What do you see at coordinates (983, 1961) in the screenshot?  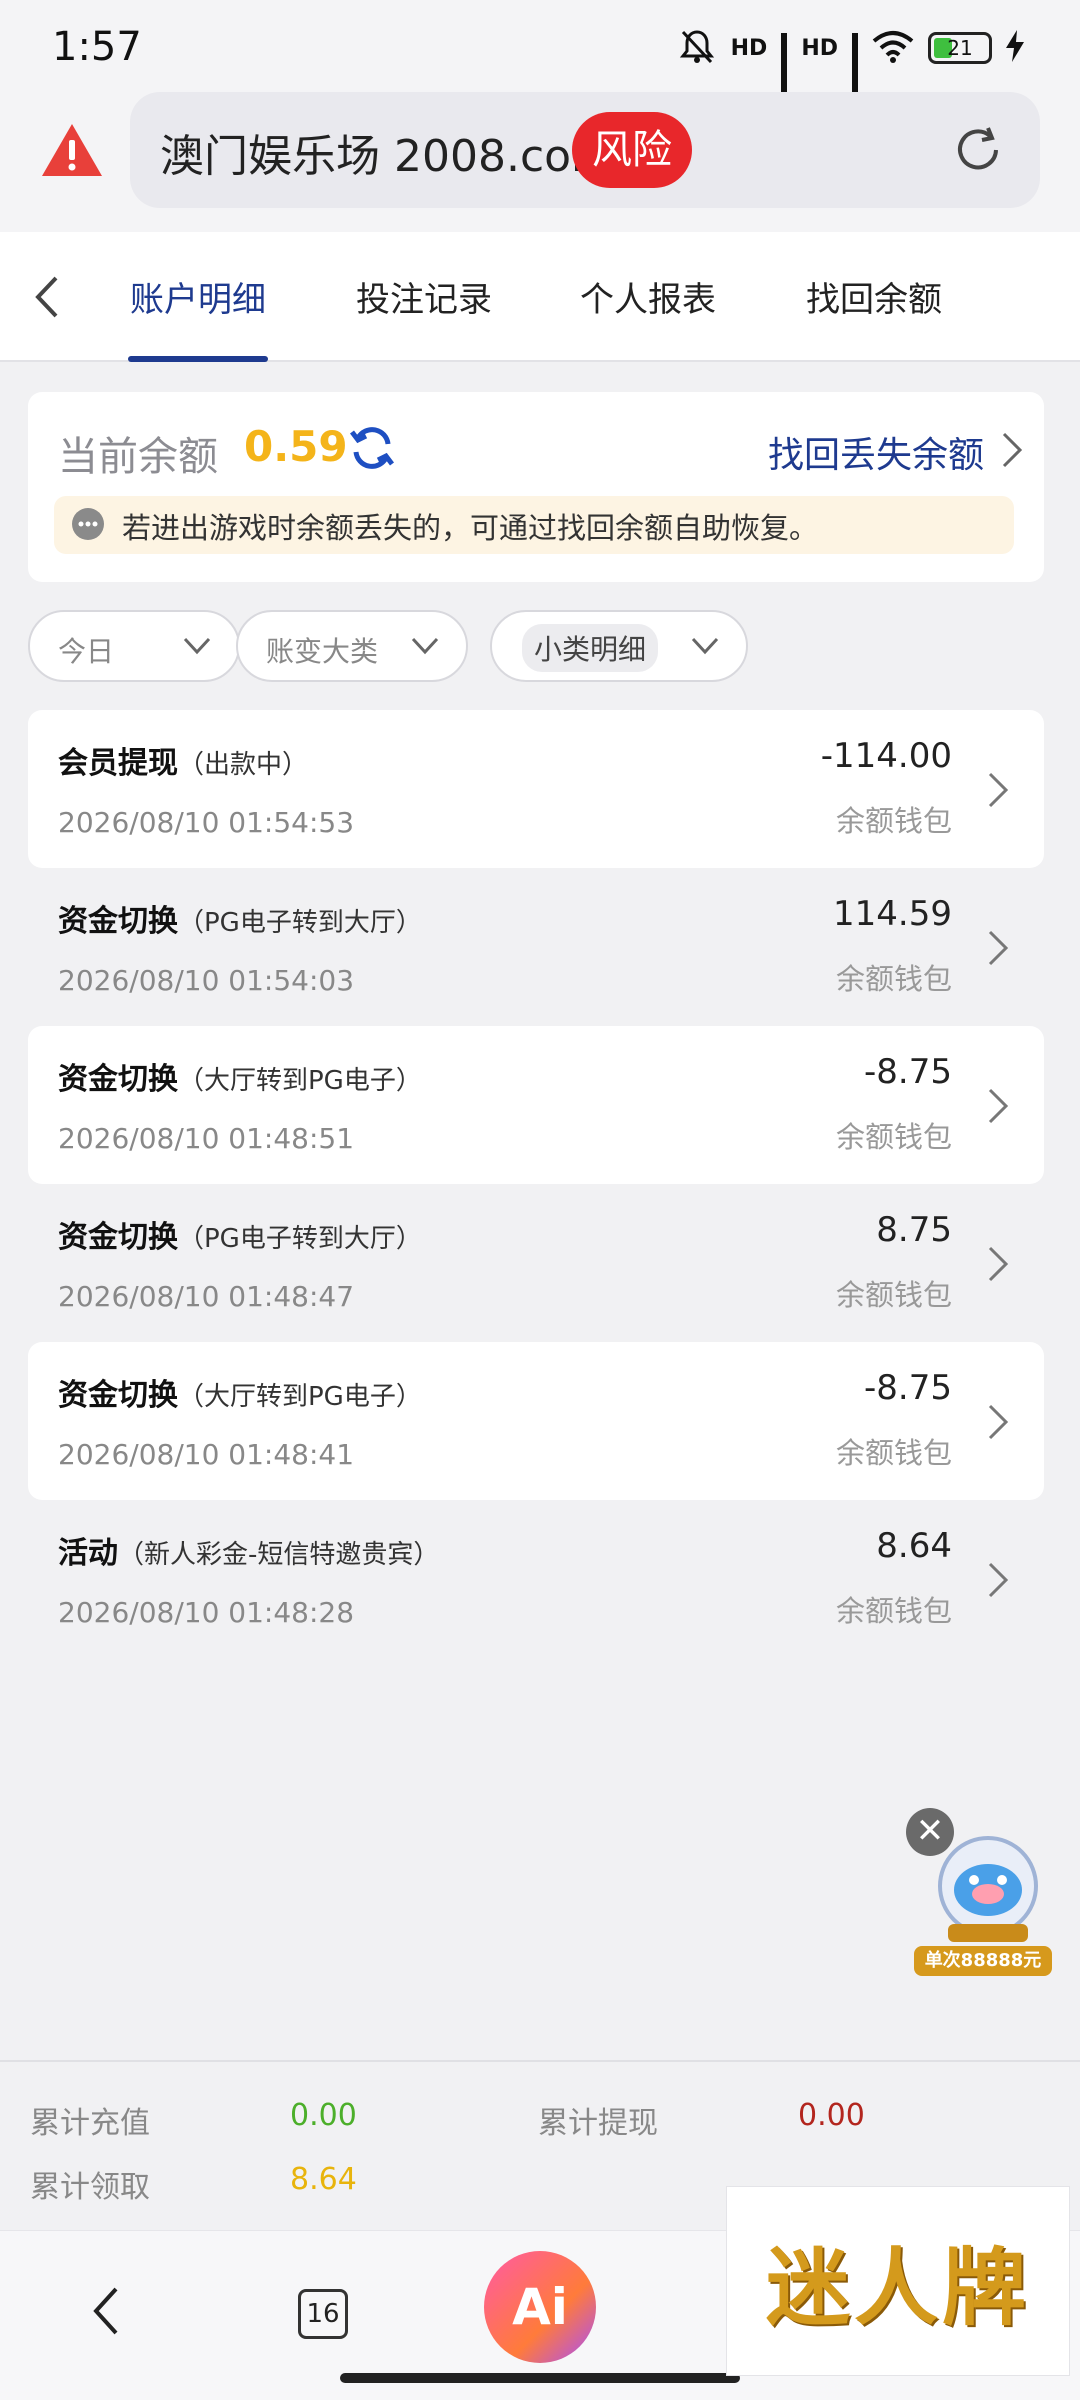 I see `promo-ribbon: 单次88888元` at bounding box center [983, 1961].